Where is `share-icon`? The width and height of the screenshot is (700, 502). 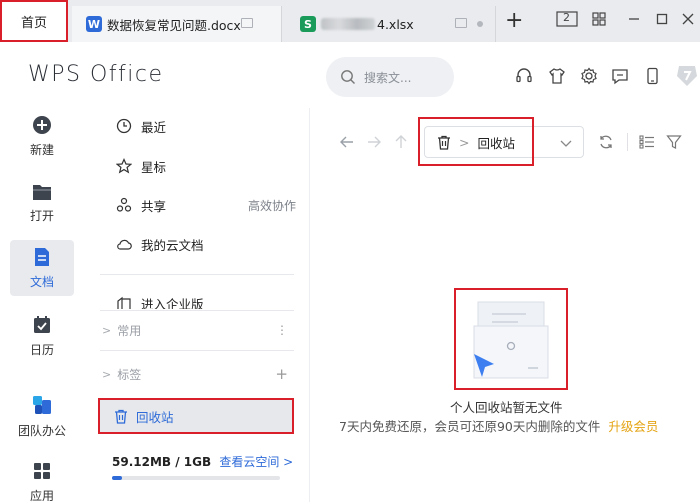
share-icon is located at coordinates (124, 204).